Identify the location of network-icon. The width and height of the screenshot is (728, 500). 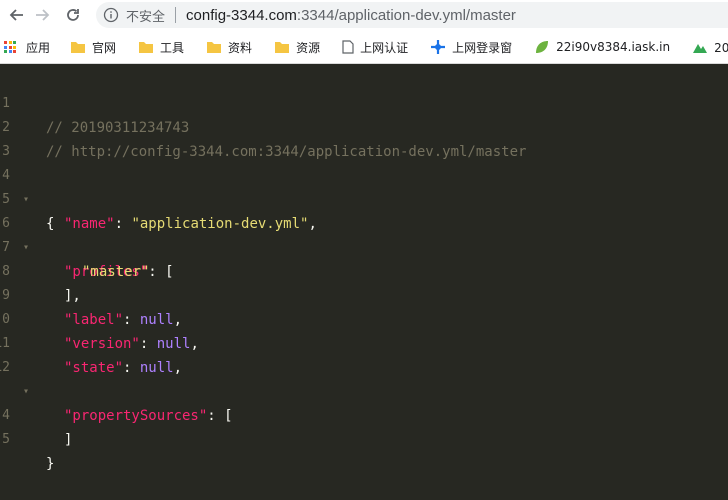
(438, 47).